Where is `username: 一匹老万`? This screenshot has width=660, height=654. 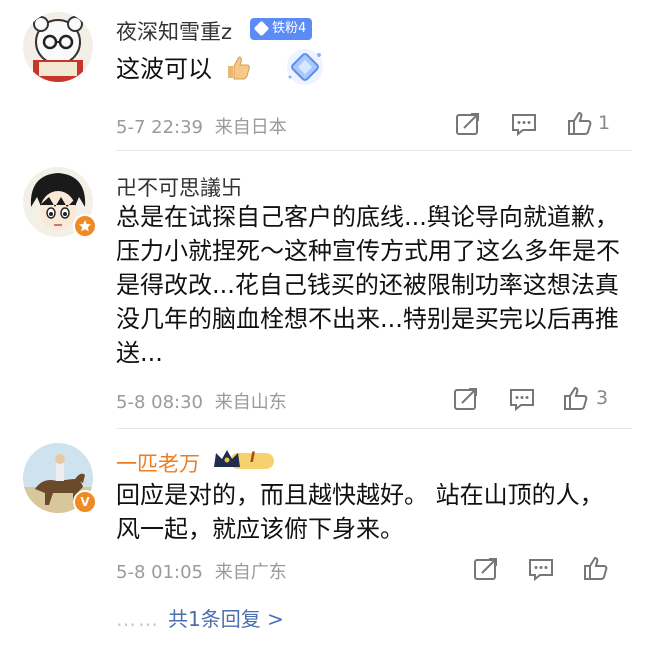
username: 一匹老万 is located at coordinates (158, 463).